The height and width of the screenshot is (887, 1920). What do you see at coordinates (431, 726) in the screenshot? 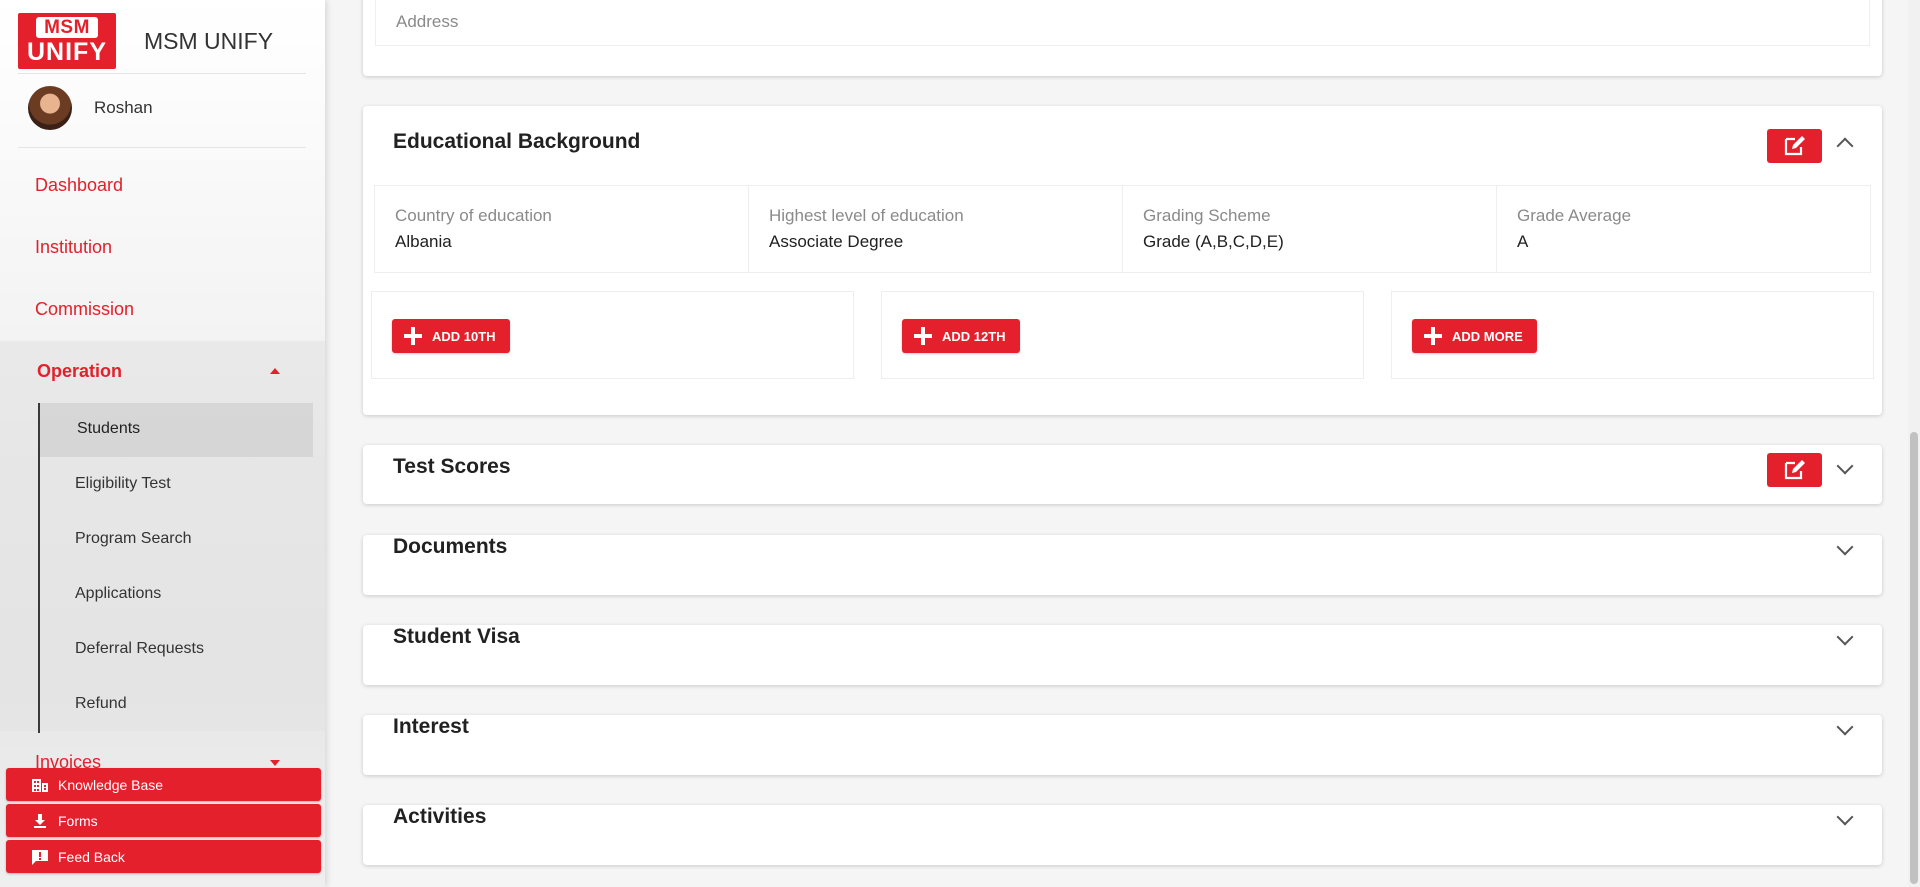
I see `interest-title: Interest` at bounding box center [431, 726].